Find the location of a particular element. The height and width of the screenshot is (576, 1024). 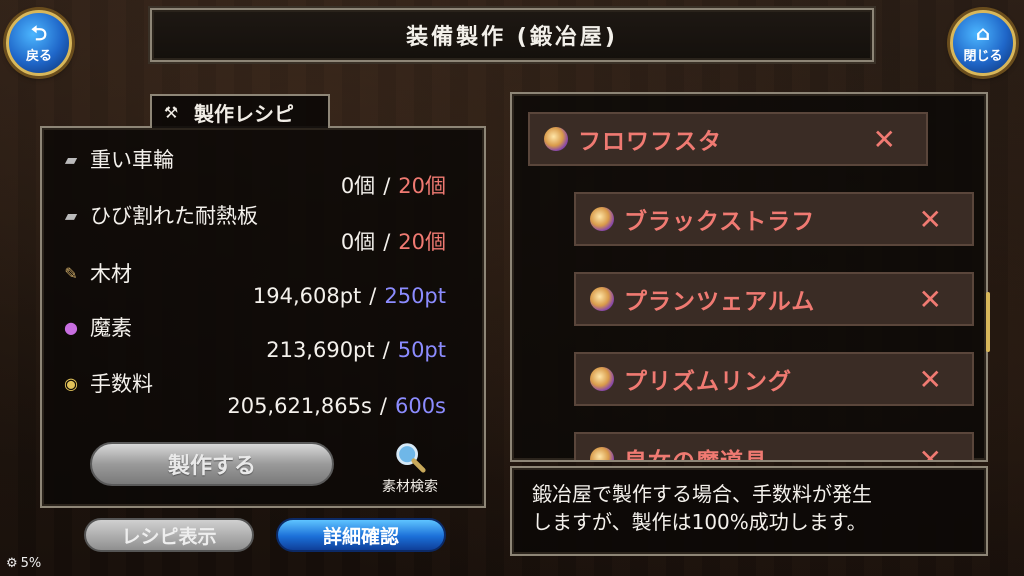

material-name: 手数料 is located at coordinates (121, 384).